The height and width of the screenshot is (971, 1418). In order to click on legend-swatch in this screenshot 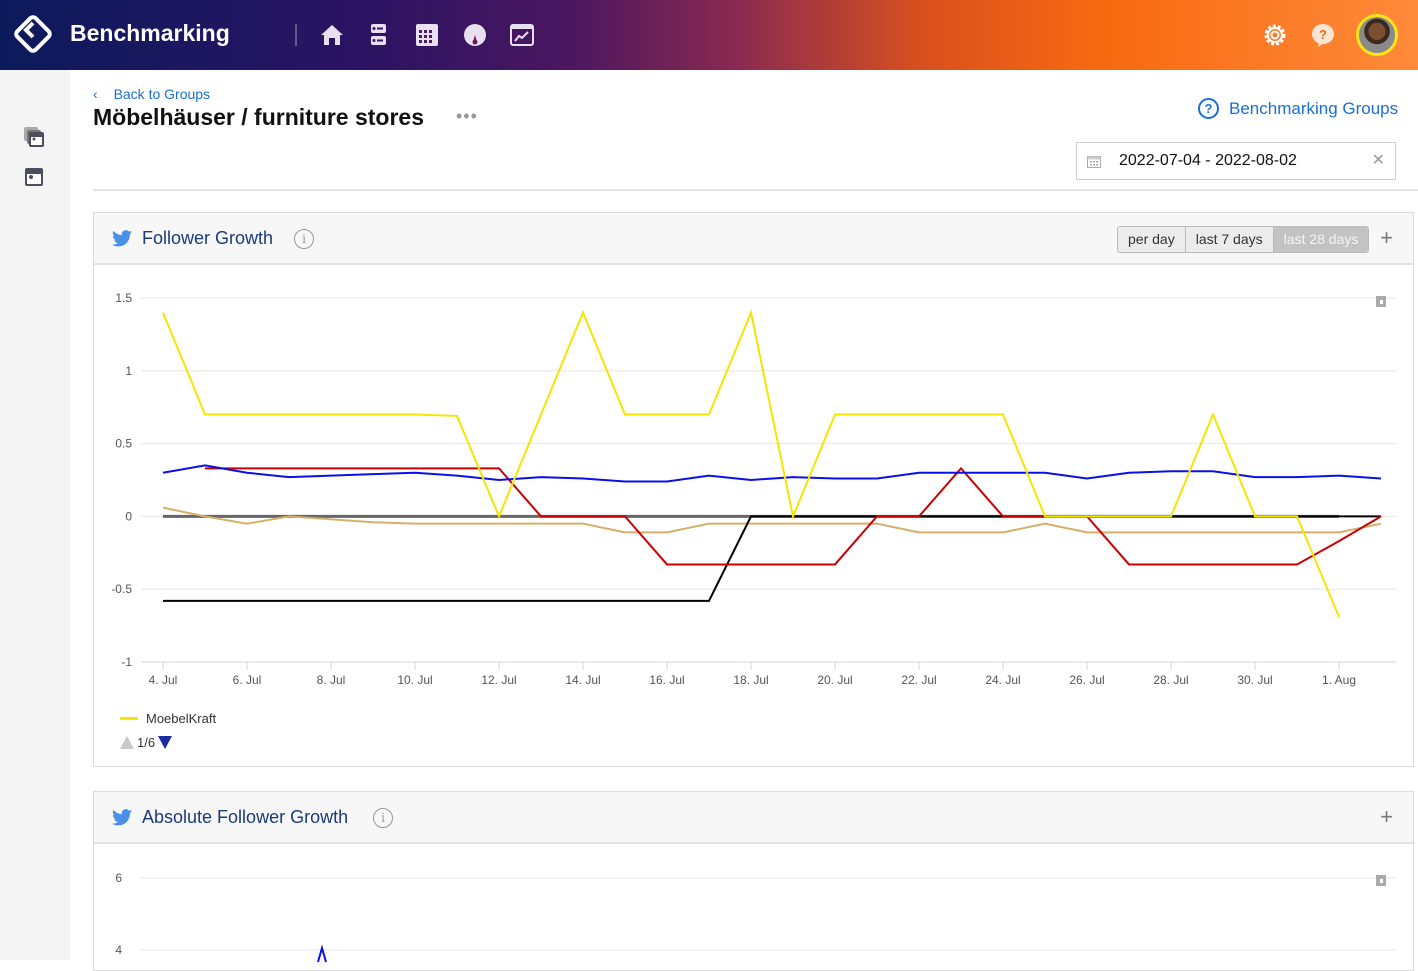, I will do `click(129, 718)`.